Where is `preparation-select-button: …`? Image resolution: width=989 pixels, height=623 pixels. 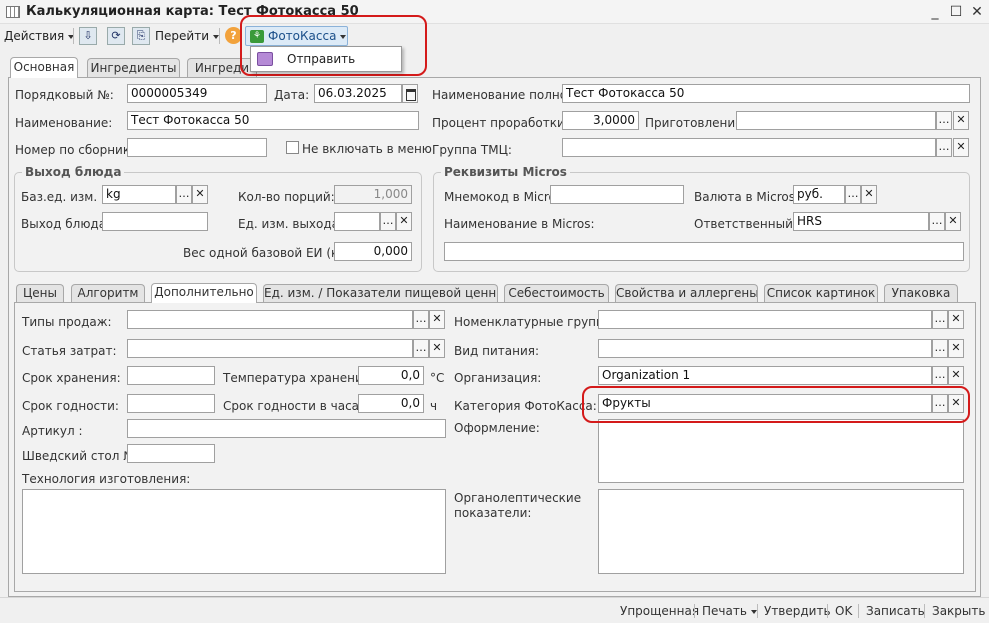
preparation-select-button: … is located at coordinates (944, 120).